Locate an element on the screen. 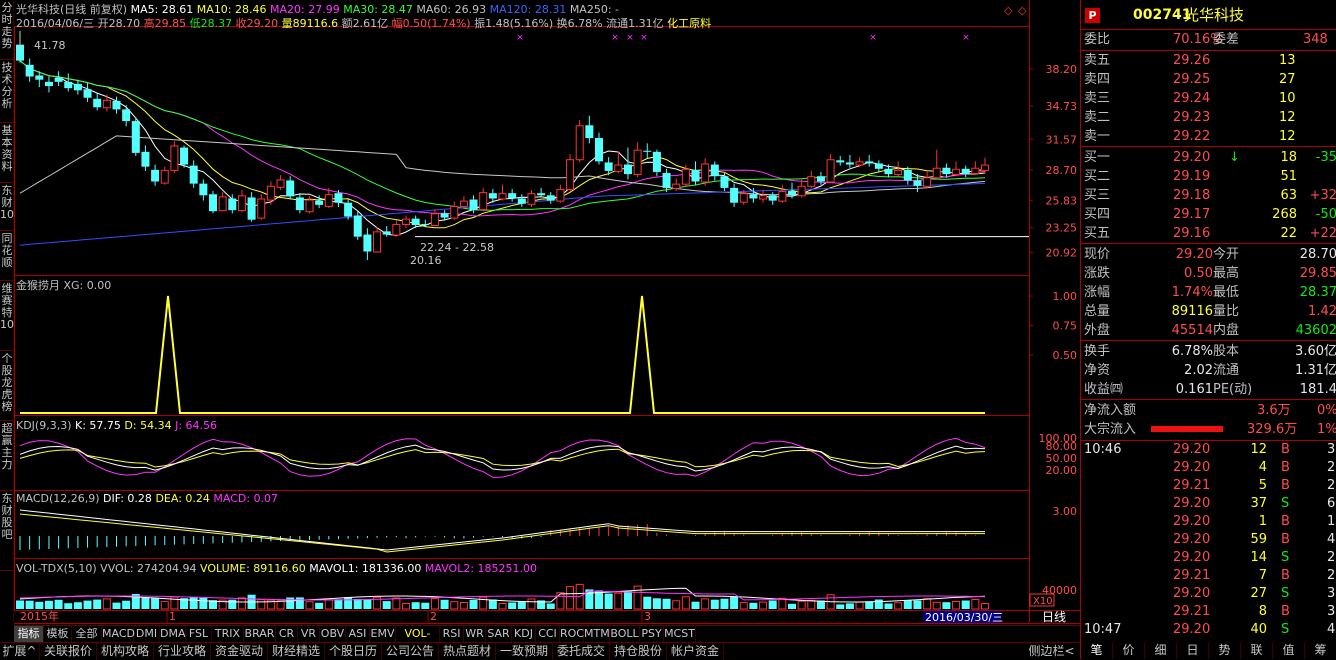 This screenshot has width=1336, height=660. left-tab: 同花顺 is located at coordinates (7, 256).